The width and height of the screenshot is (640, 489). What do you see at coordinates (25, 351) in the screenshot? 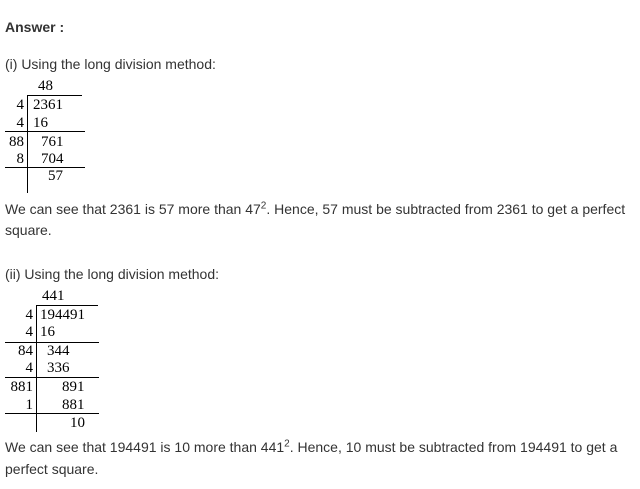
I see `division2-row: 84` at bounding box center [25, 351].